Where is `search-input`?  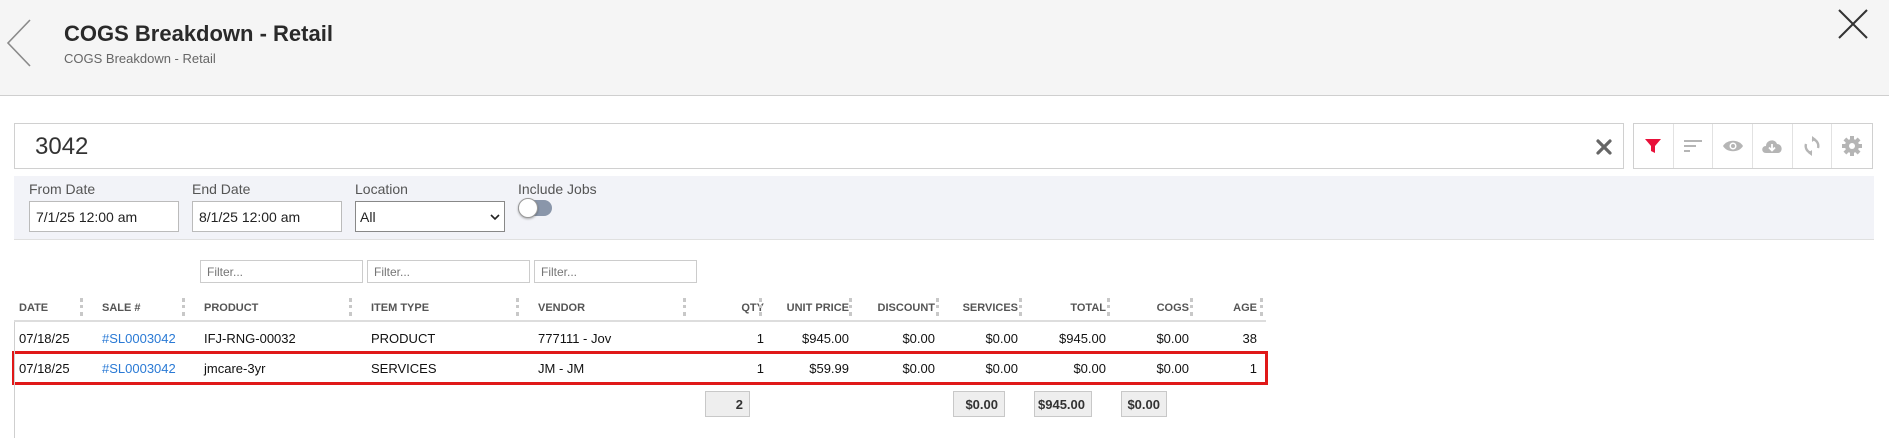
search-input is located at coordinates (795, 147).